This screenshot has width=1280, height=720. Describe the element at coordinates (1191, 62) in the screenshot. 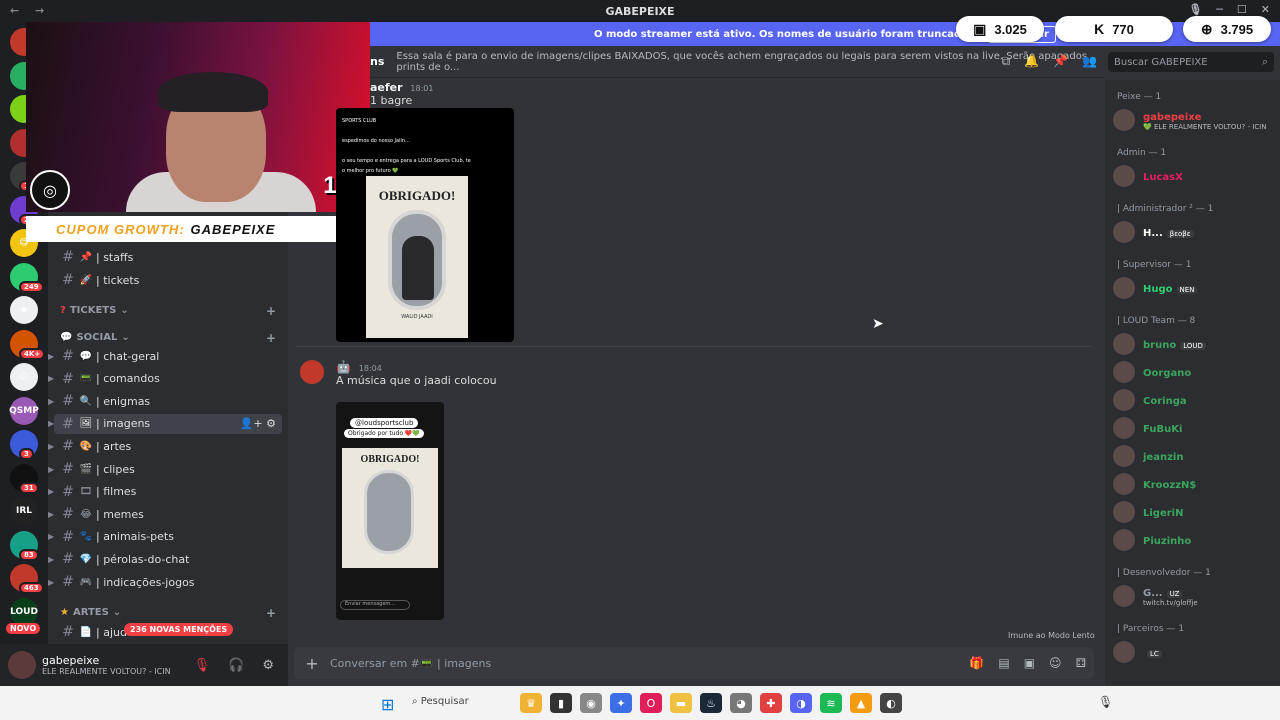

I see `search-input: Buscar GABEPEIXE ⌕` at that location.